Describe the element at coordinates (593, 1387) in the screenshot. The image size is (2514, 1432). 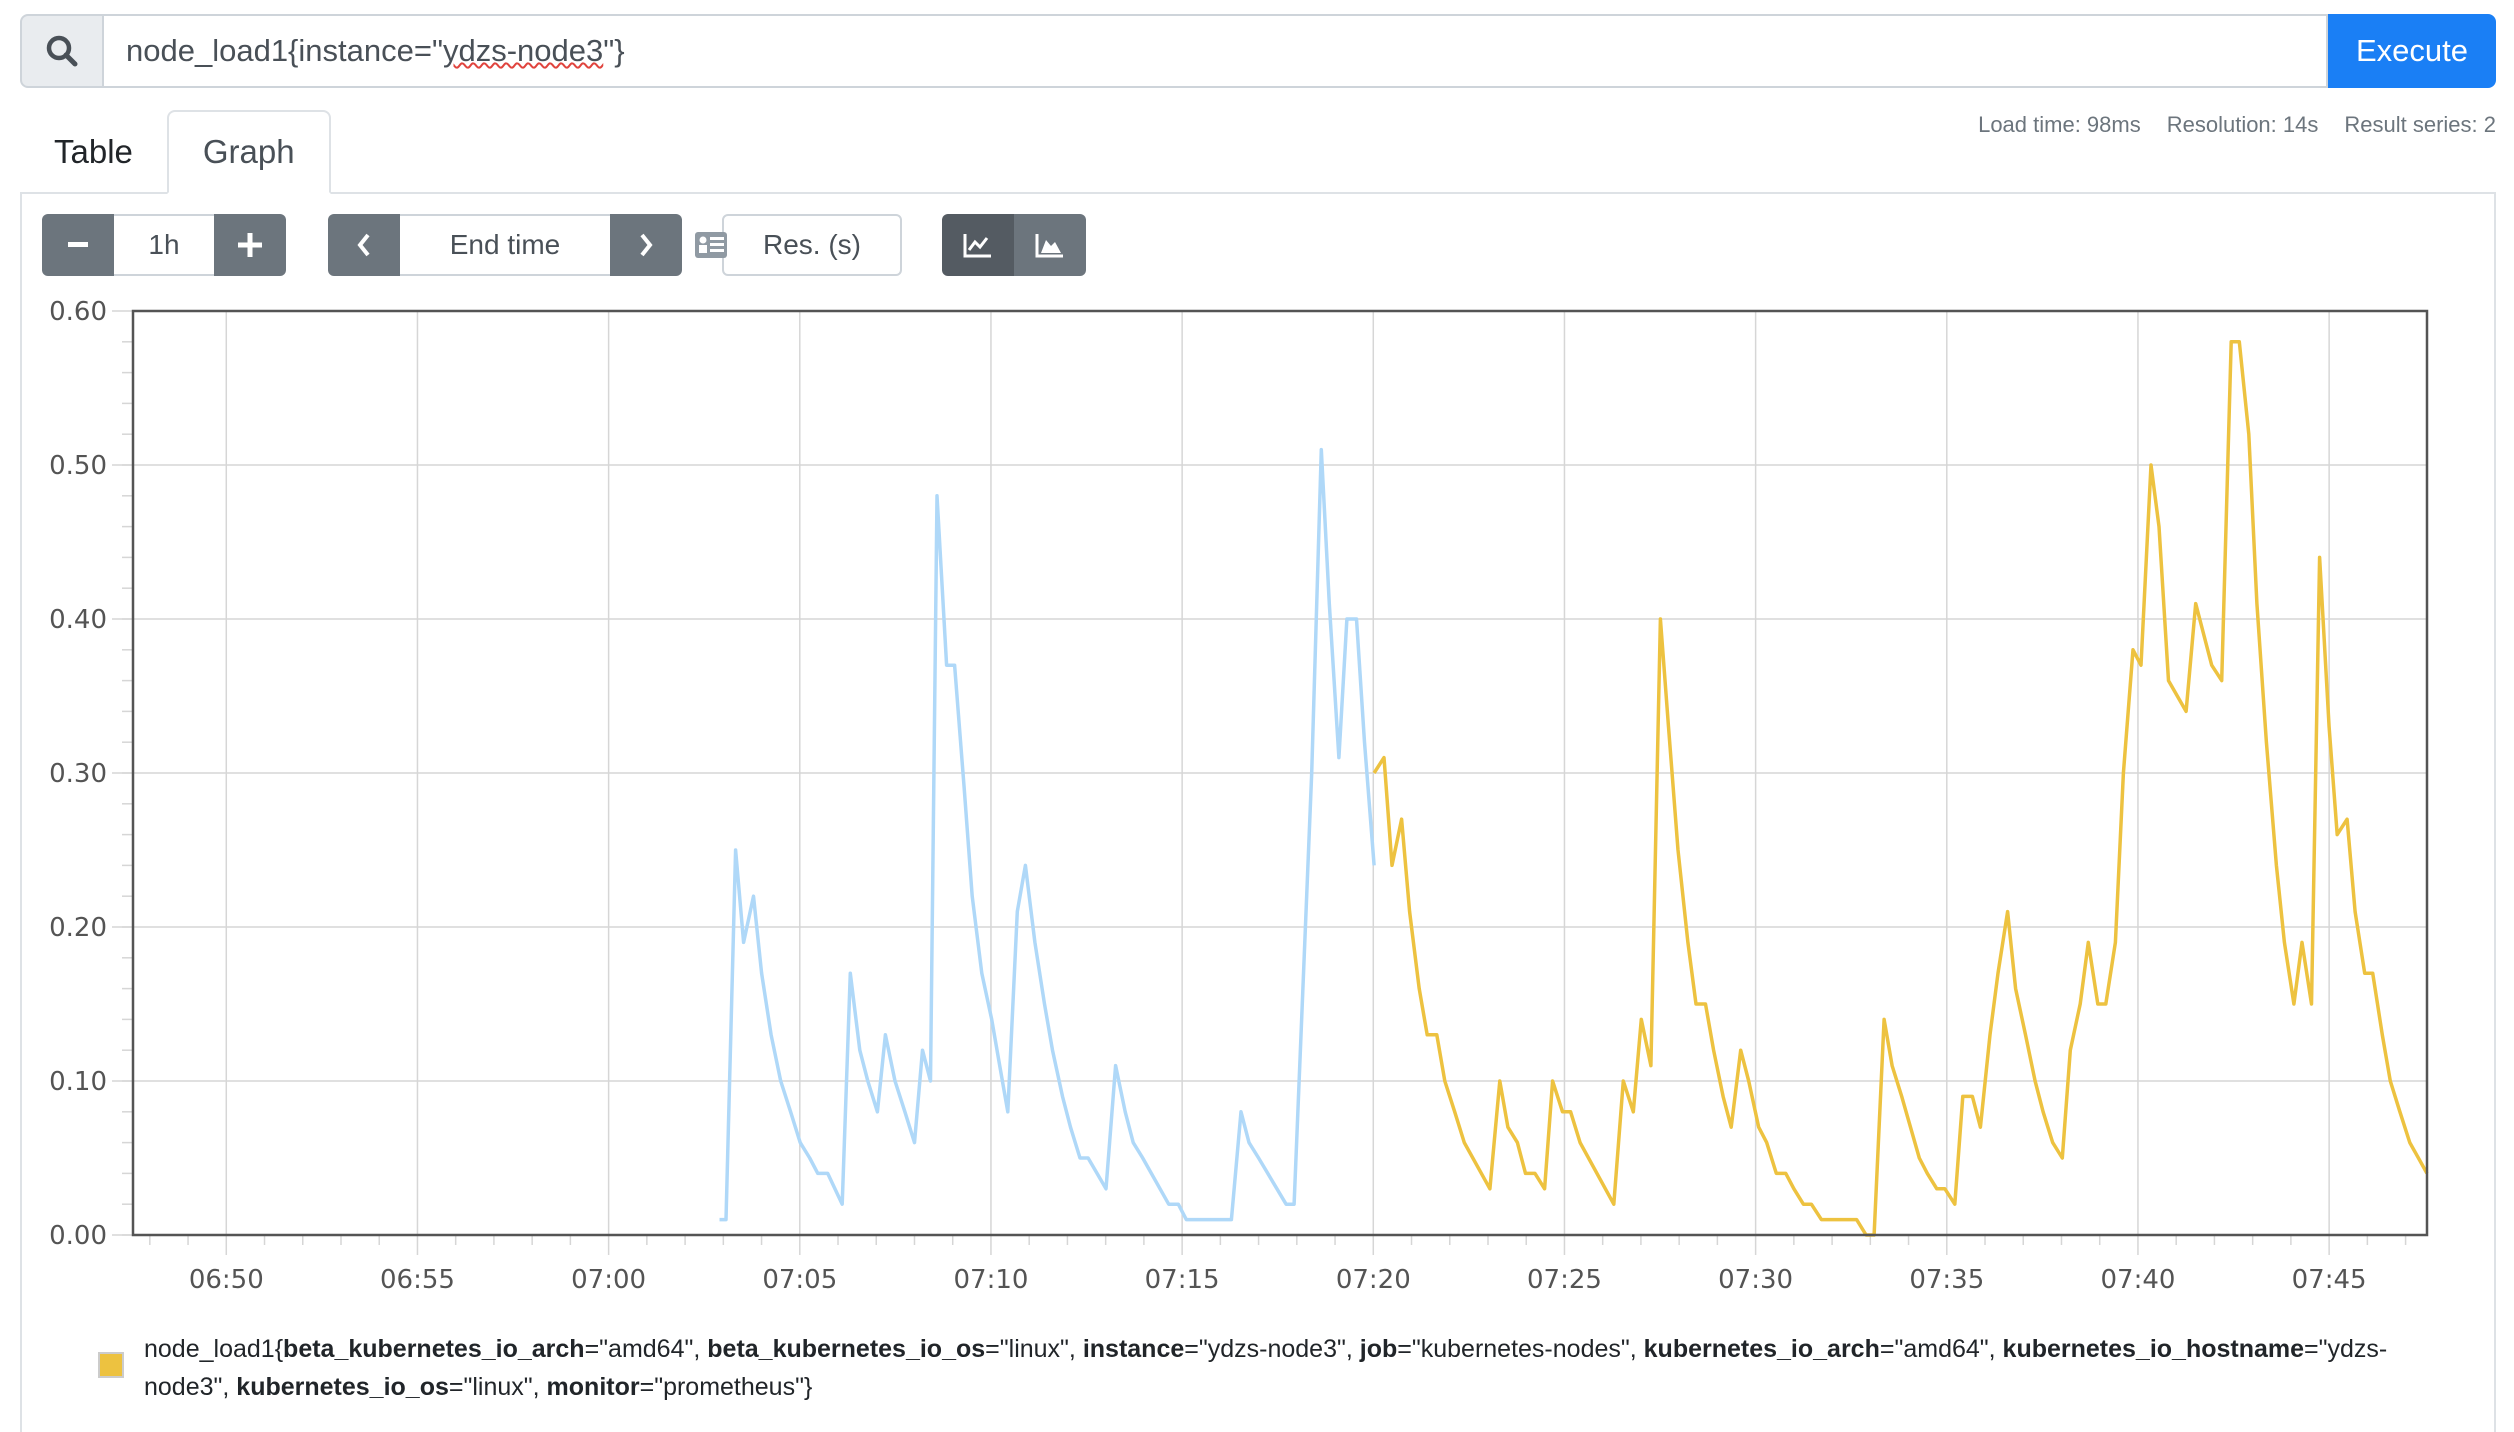
I see `legend-label-key: monitor` at that location.